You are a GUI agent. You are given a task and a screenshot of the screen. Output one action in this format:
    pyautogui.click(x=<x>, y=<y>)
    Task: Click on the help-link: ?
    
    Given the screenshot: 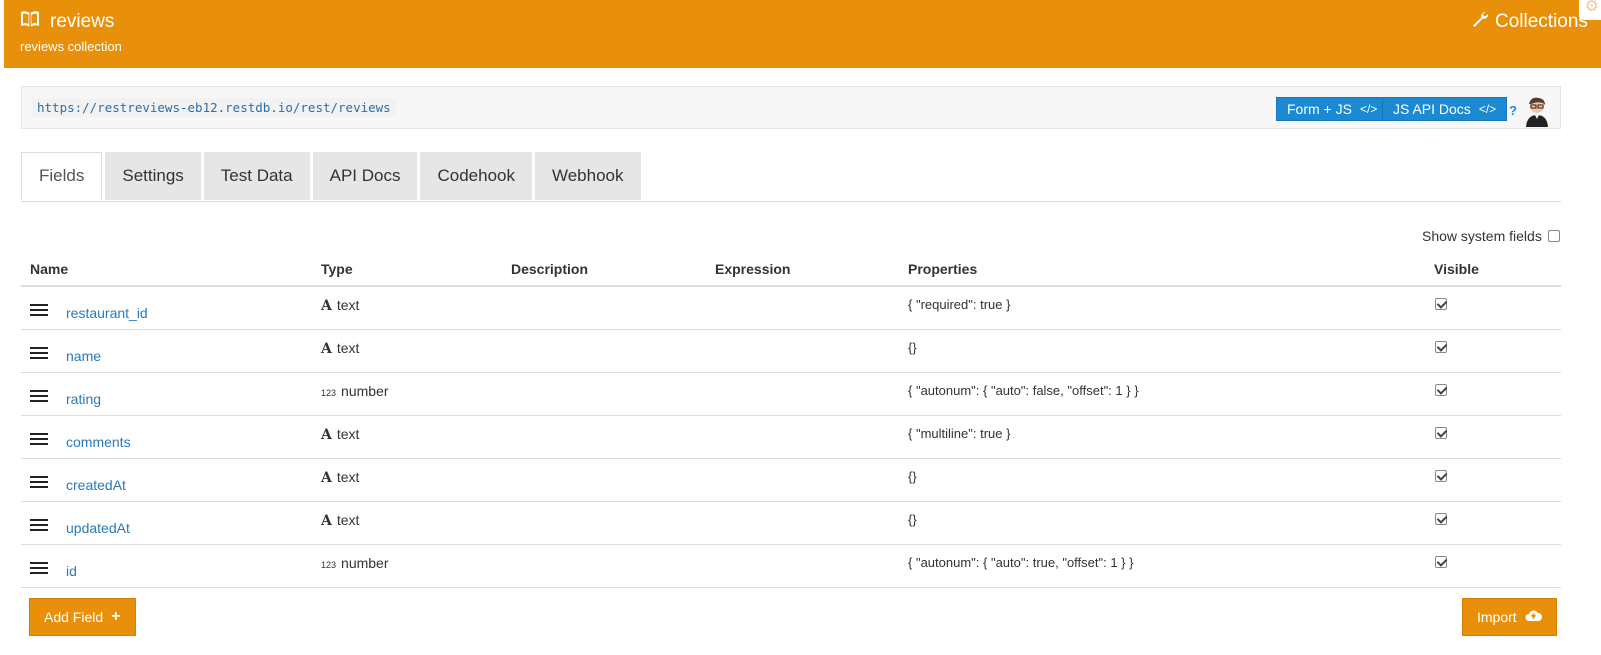 What is the action you would take?
    pyautogui.click(x=1513, y=110)
    